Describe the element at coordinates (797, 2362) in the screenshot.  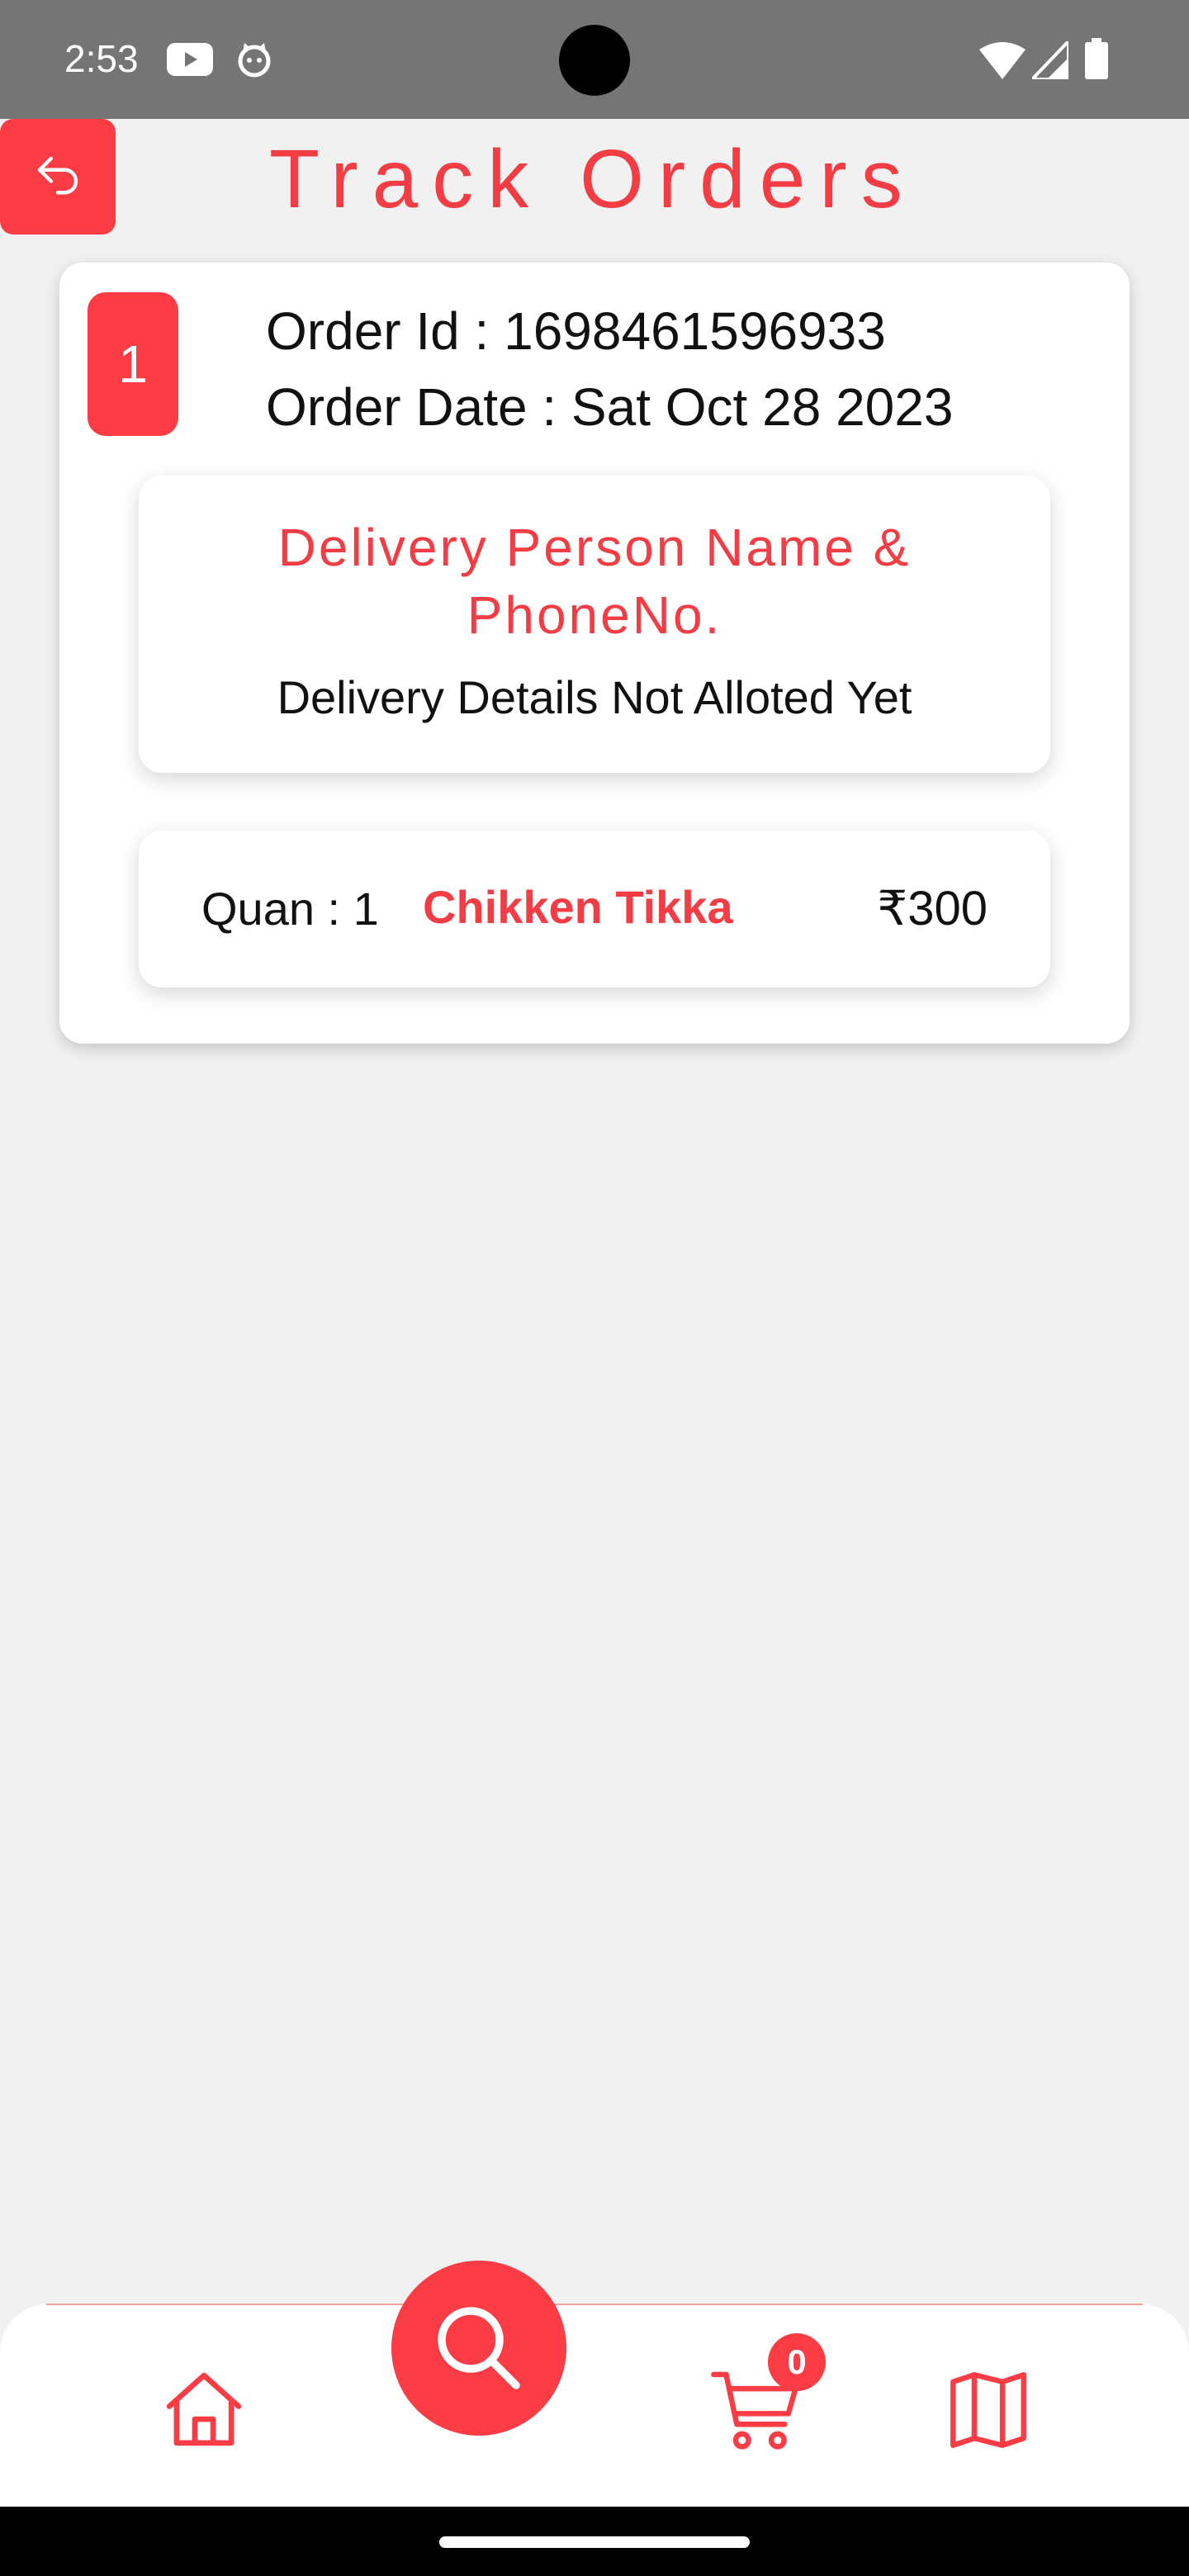
I see `cart-count-badge: 0` at that location.